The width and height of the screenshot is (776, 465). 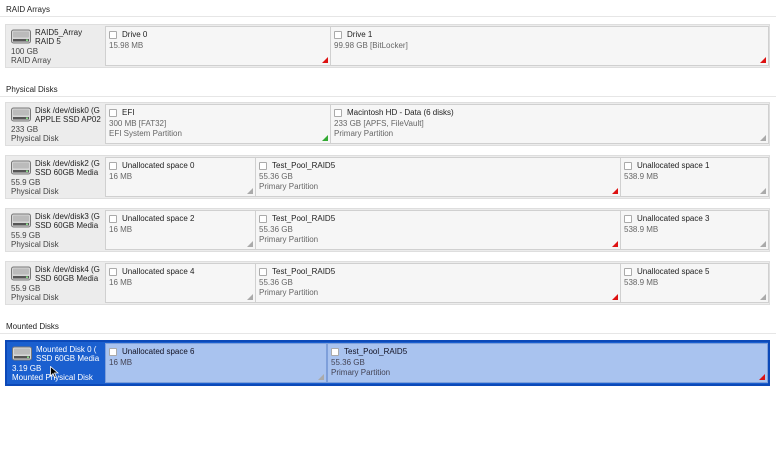 What do you see at coordinates (67, 168) in the screenshot?
I see `disk-name: Disk /dev/disk2 (G SSD 60GB Media` at bounding box center [67, 168].